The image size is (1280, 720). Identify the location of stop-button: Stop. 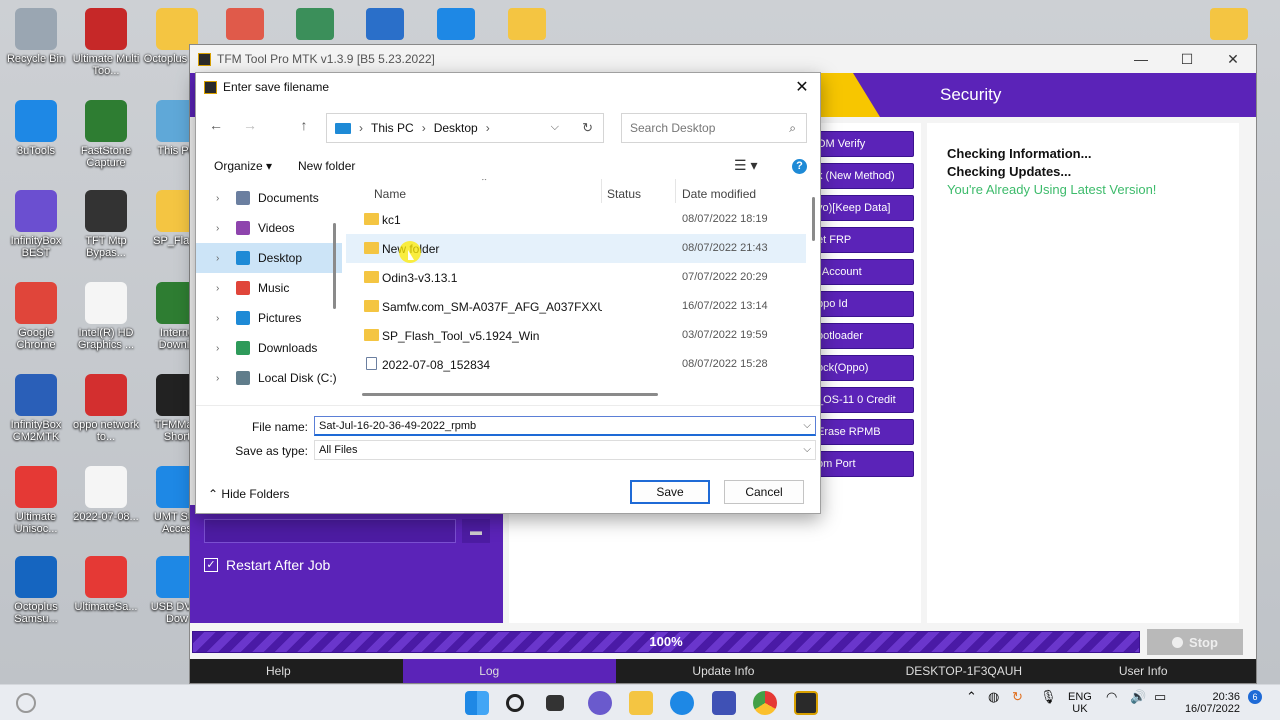
(1195, 642).